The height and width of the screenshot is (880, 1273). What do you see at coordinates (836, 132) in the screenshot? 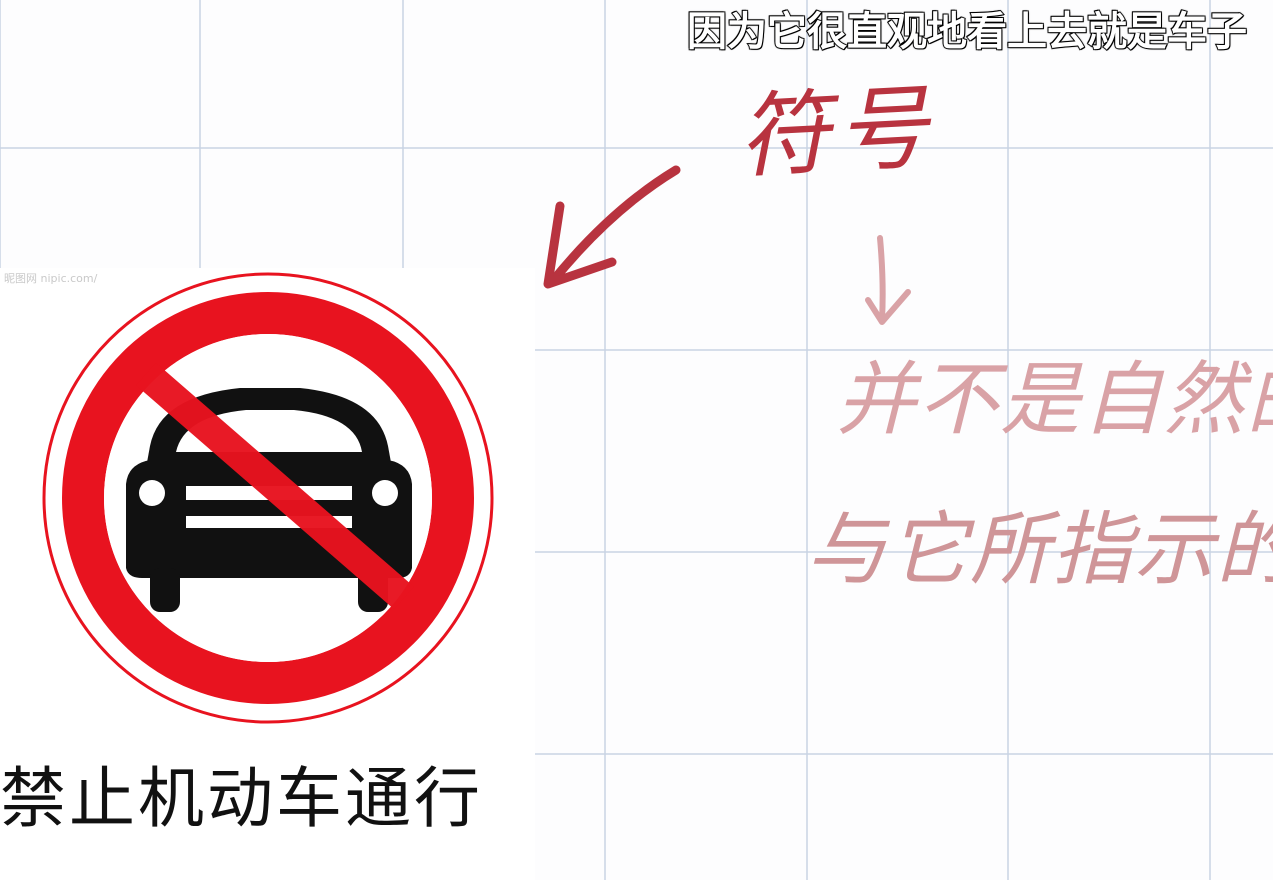
I see `handwritten-symbol-word: 符号` at bounding box center [836, 132].